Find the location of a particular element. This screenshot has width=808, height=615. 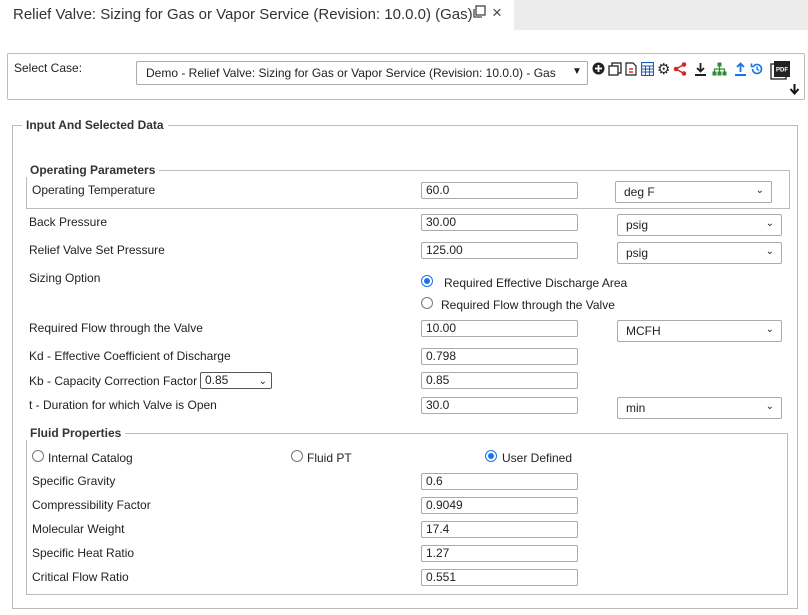

kb-select: 0.85 ⌄ is located at coordinates (236, 380).